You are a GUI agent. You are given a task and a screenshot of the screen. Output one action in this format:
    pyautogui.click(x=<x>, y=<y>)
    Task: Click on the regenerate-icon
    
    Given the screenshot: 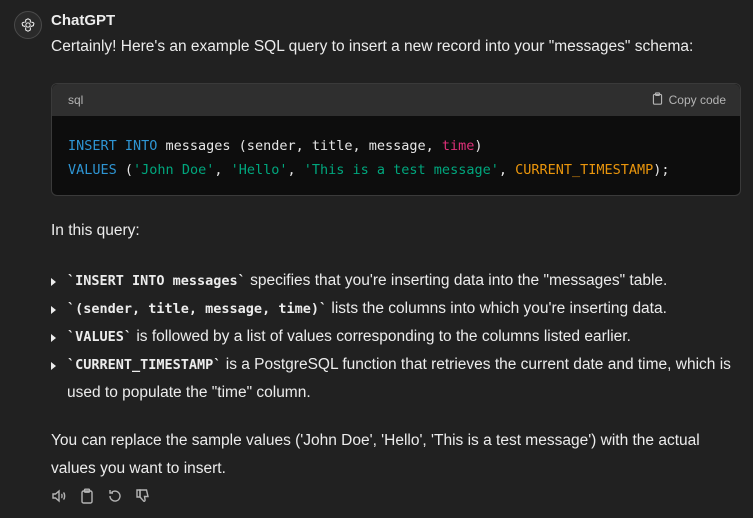 What is the action you would take?
    pyautogui.click(x=115, y=496)
    